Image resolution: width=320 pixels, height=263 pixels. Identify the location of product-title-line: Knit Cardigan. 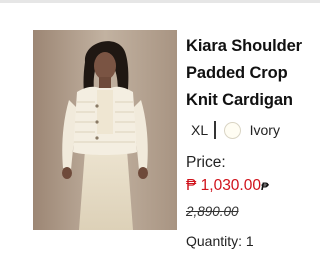
(239, 100).